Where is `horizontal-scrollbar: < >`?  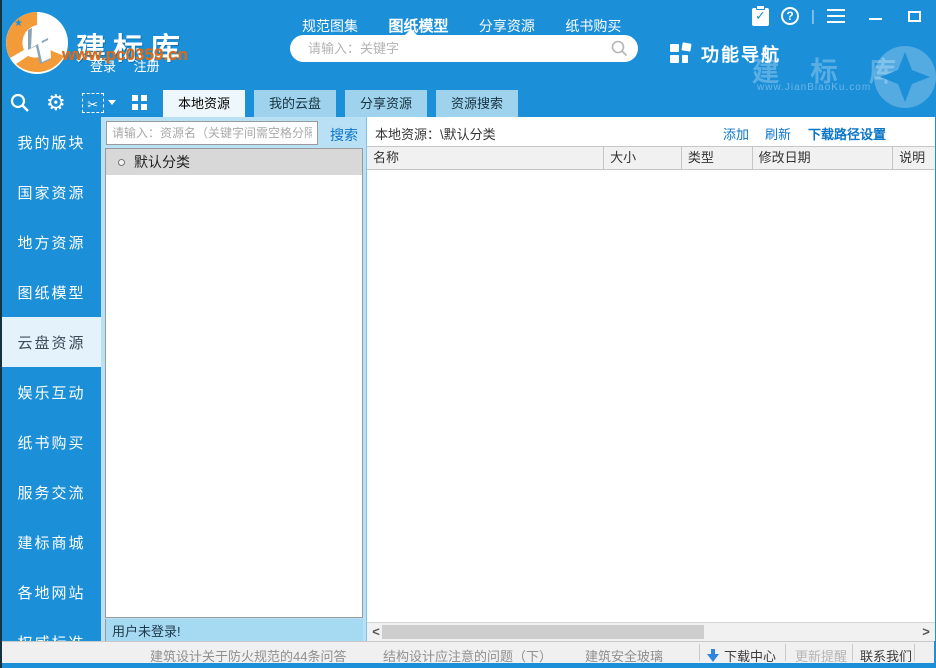 horizontal-scrollbar: < > is located at coordinates (651, 631).